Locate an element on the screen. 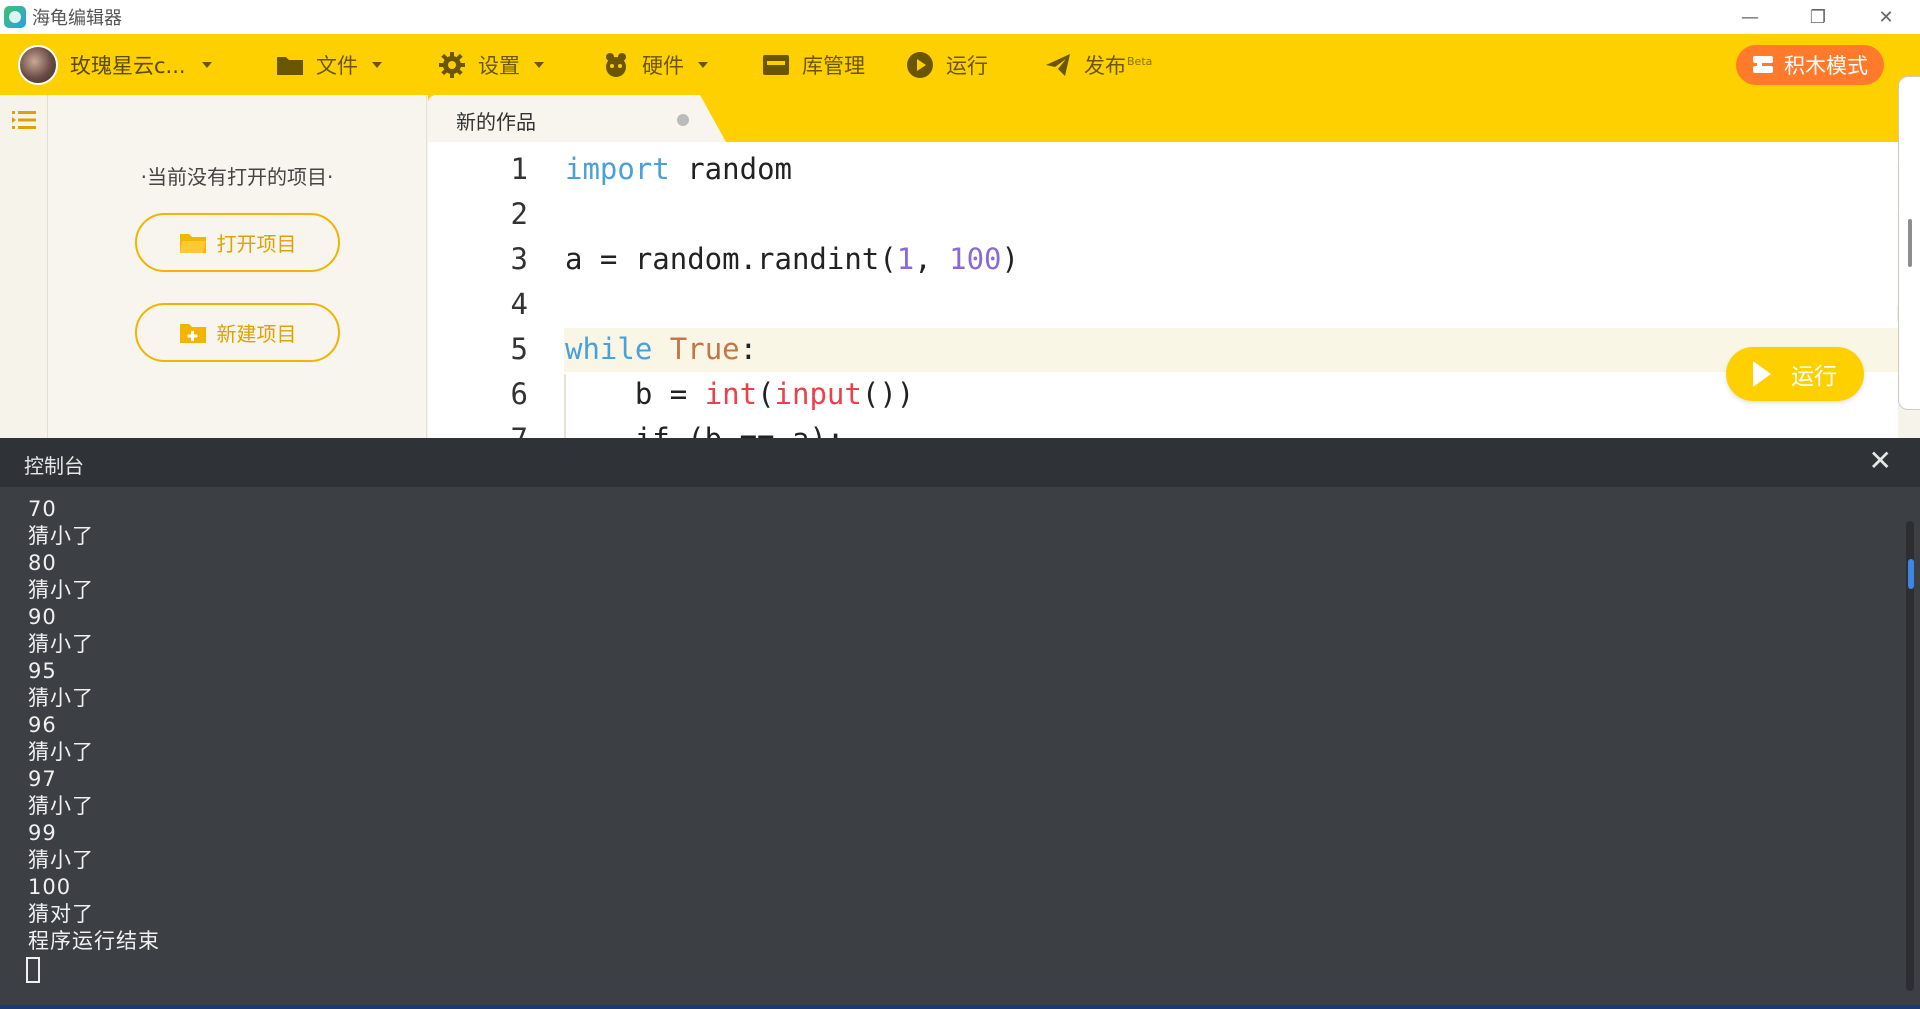  current-line-highlight is located at coordinates (1231, 350).